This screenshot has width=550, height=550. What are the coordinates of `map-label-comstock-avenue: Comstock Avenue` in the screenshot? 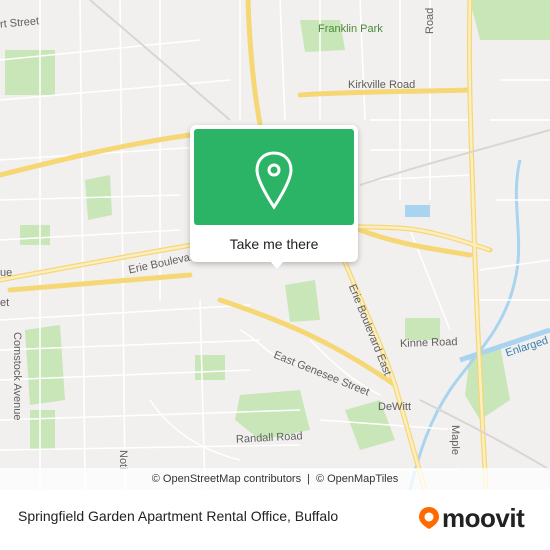 It's located at (17, 376).